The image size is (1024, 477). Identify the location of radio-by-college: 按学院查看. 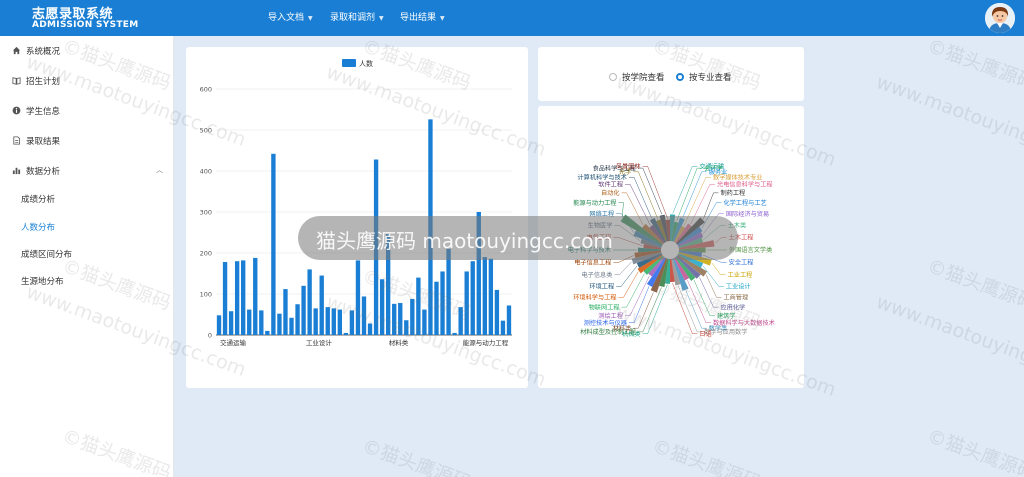
(637, 77).